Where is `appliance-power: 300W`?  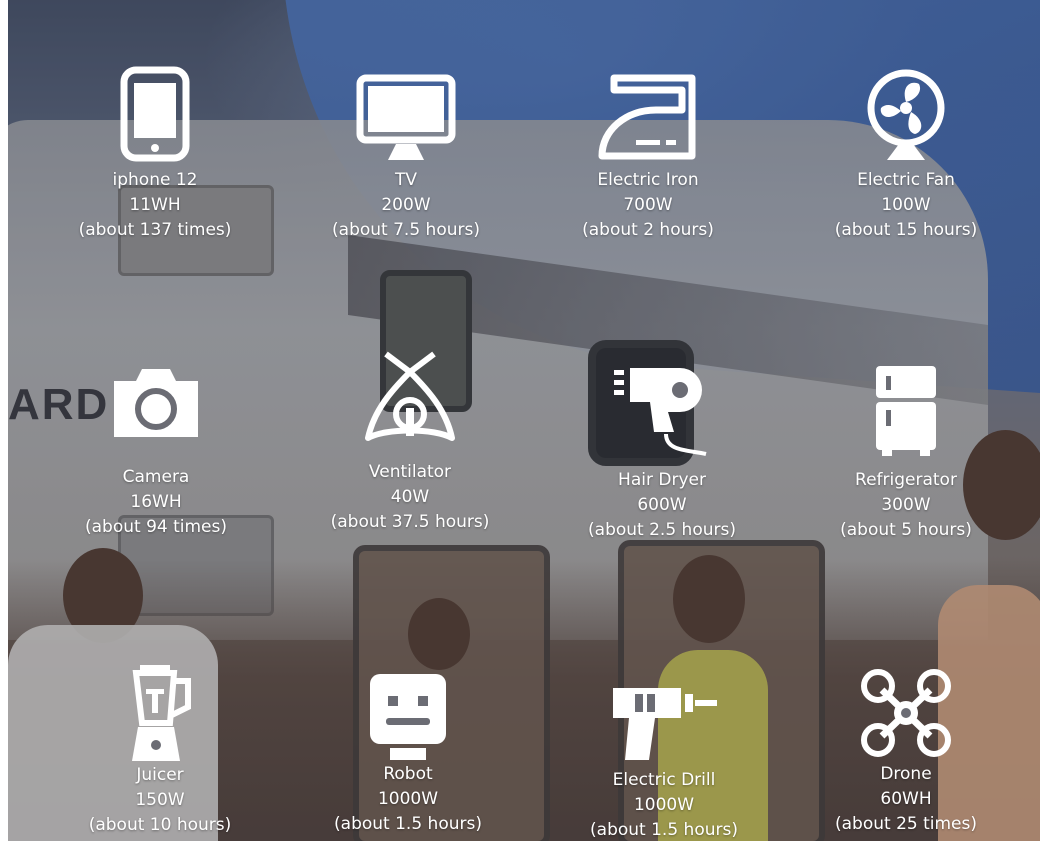
appliance-power: 300W is located at coordinates (906, 505).